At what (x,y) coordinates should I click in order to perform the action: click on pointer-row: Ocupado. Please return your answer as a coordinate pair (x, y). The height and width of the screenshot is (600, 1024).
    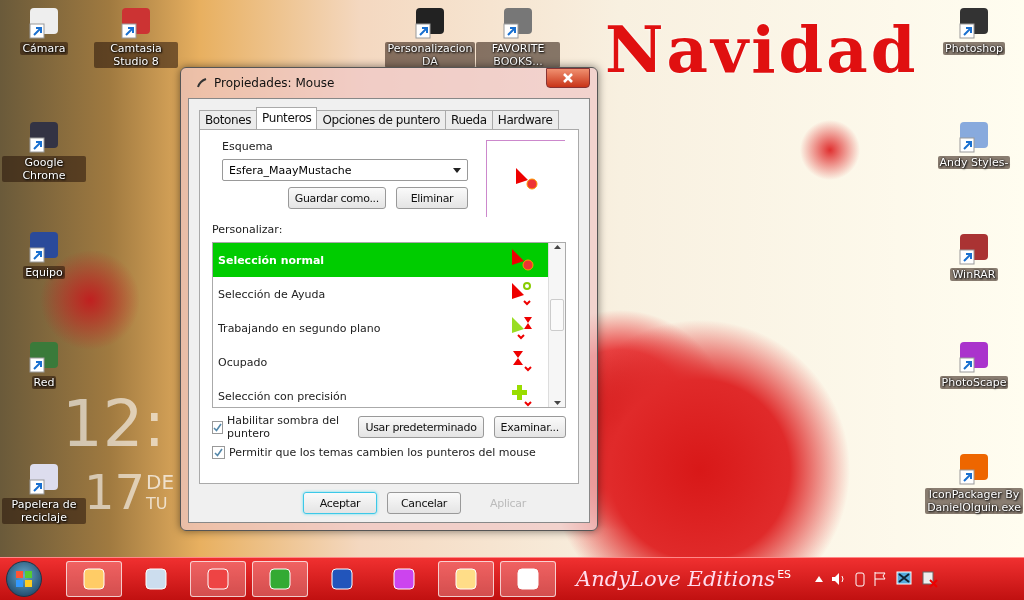
    Looking at the image, I should click on (380, 362).